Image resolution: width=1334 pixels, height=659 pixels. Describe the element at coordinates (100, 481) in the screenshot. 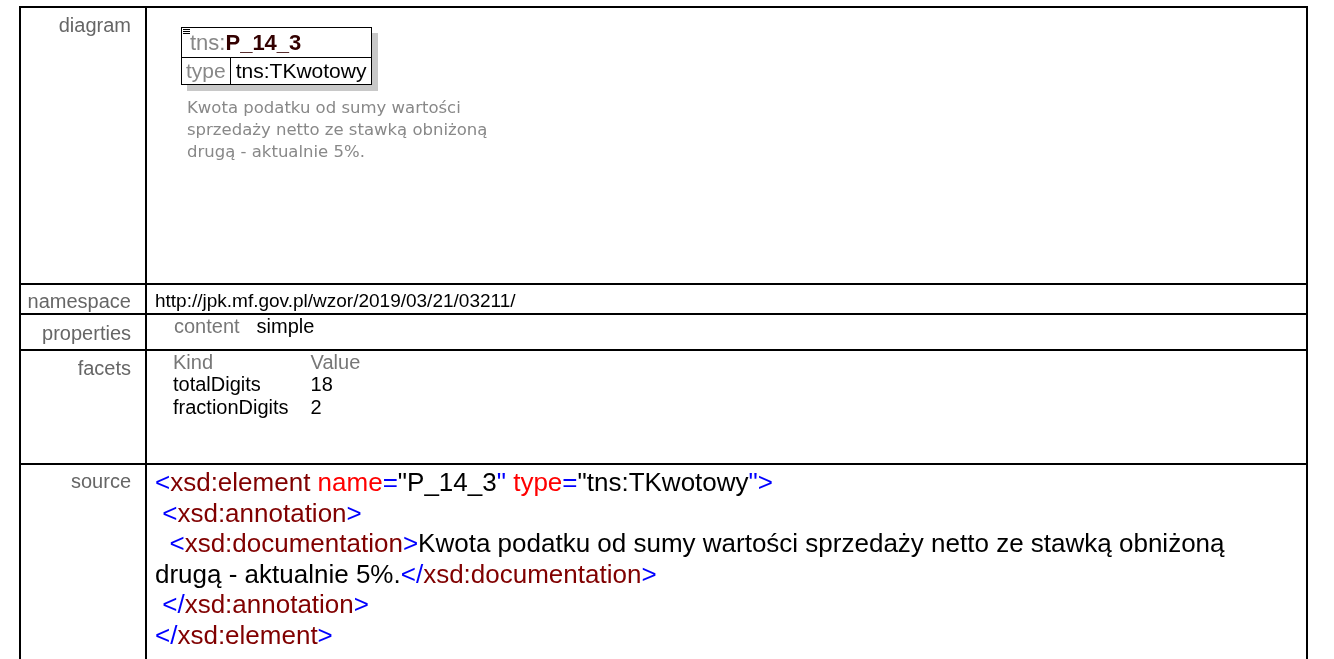

I see `row-label: source` at that location.